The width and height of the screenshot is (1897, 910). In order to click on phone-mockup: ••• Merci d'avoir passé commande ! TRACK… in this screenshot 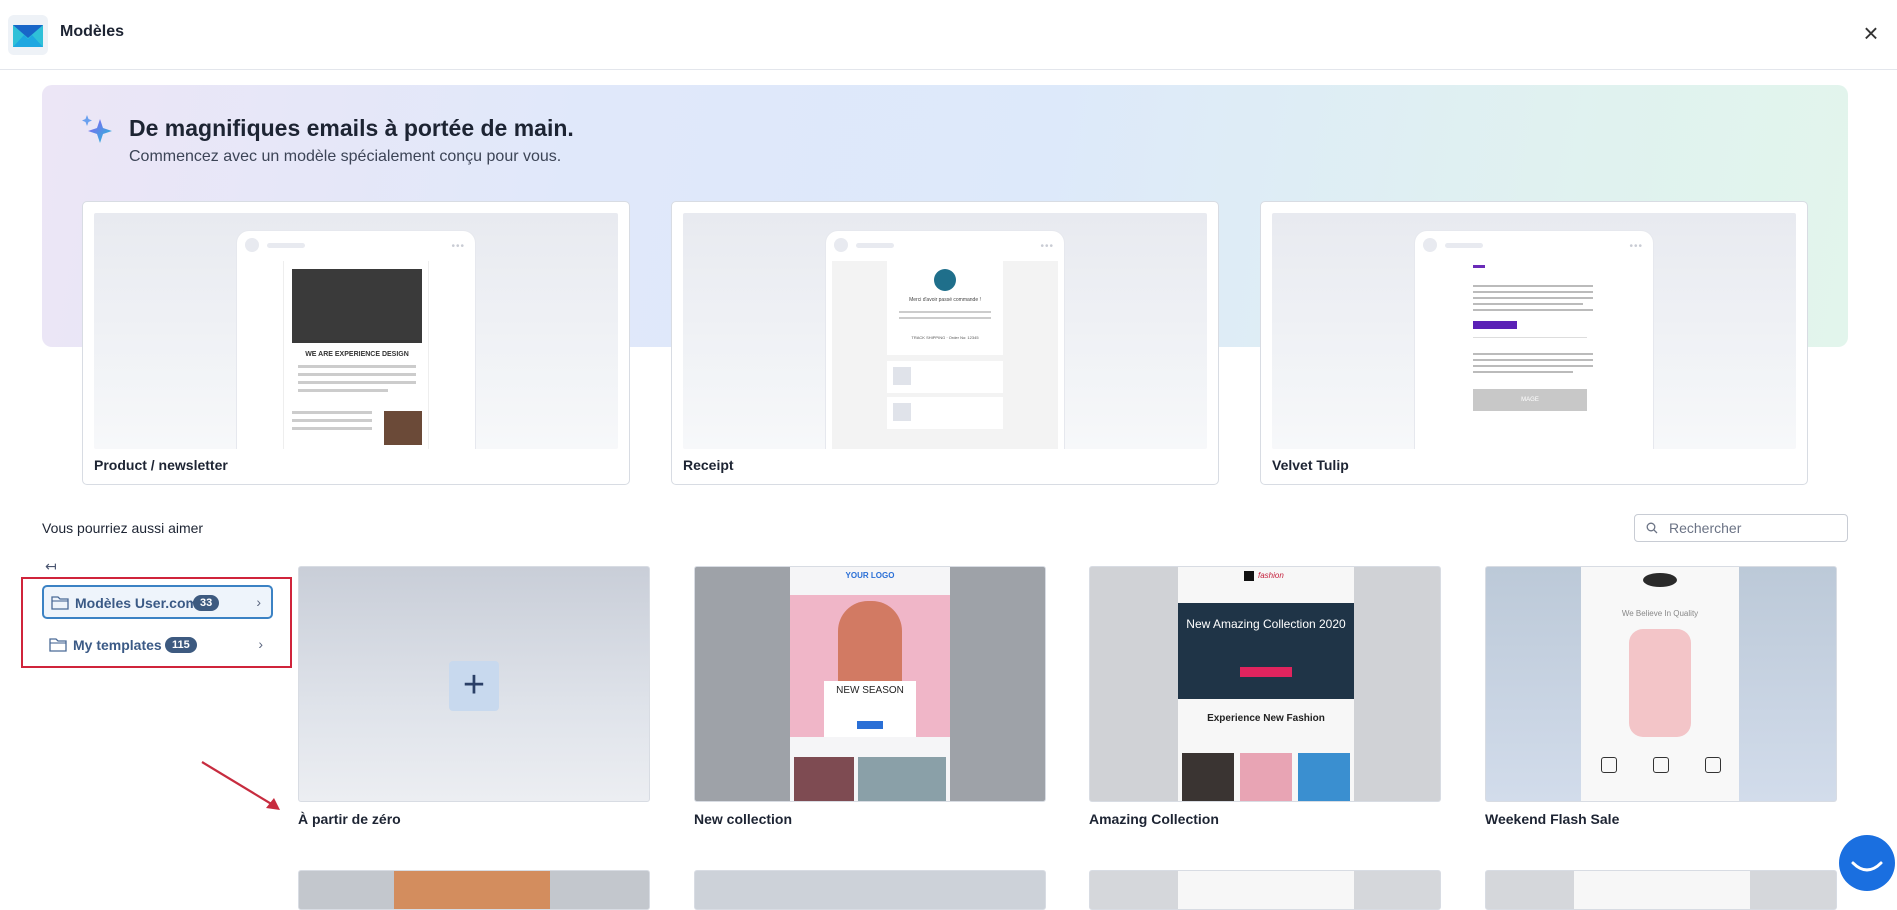, I will do `click(945, 340)`.